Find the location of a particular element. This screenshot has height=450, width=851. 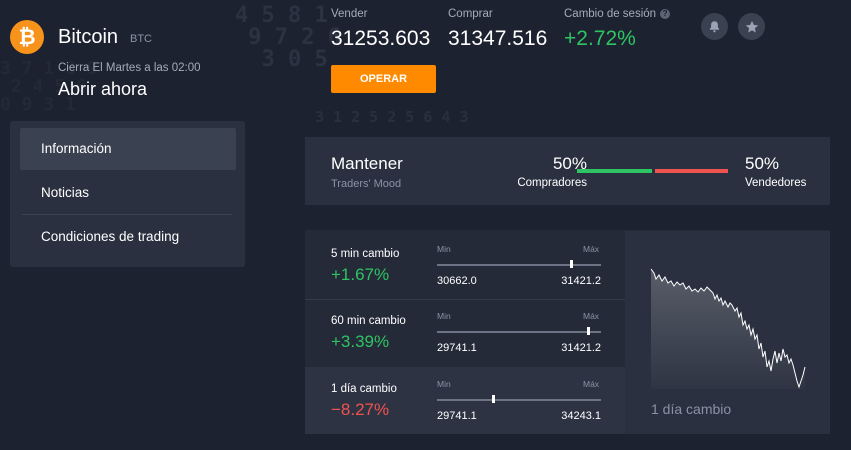

max-value: 34243.1 is located at coordinates (581, 416).